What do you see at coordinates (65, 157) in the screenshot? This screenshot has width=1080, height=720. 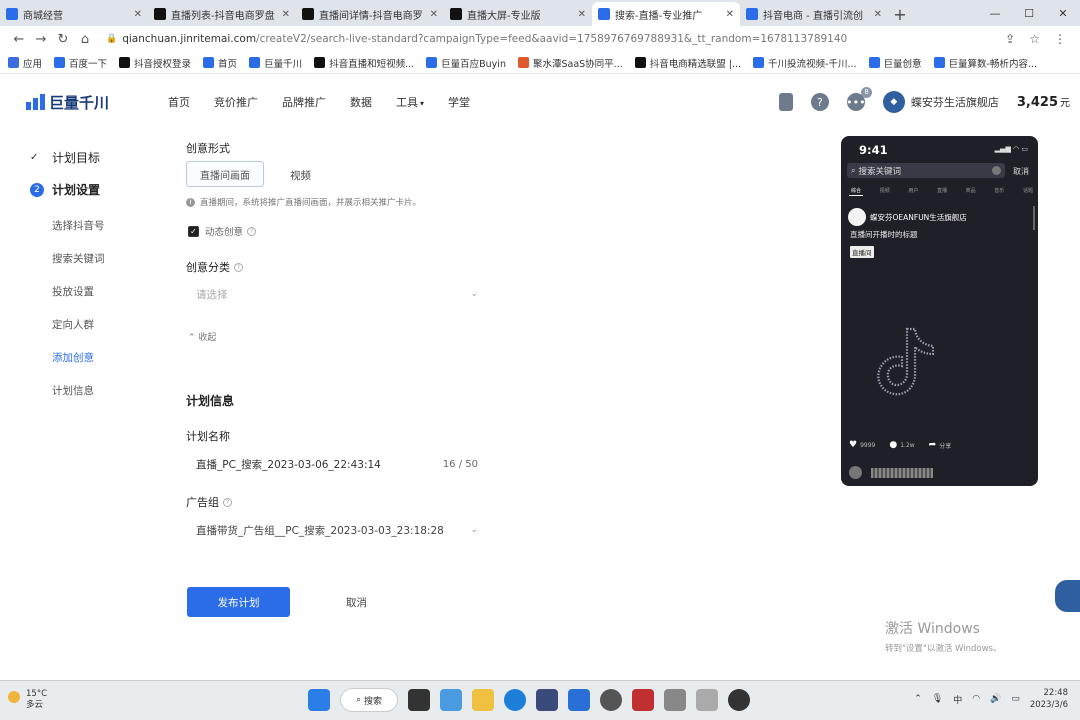 I see `step-plan-goal: ✓ 计划目标` at bounding box center [65, 157].